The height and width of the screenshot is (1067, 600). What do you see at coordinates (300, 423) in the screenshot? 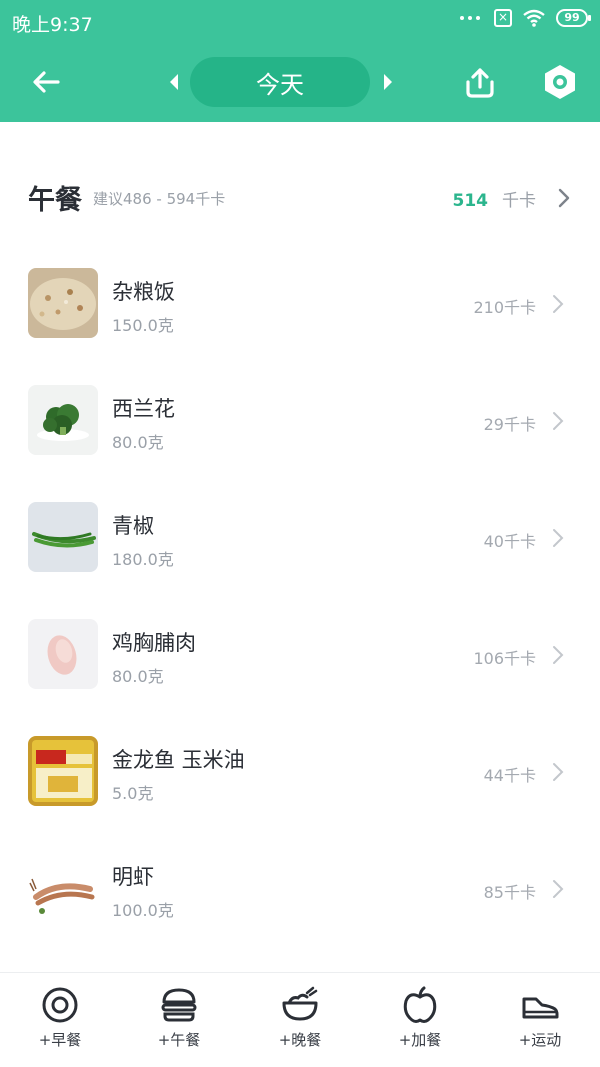
I see `food-item: 西兰花 80.0克 29千卡` at bounding box center [300, 423].